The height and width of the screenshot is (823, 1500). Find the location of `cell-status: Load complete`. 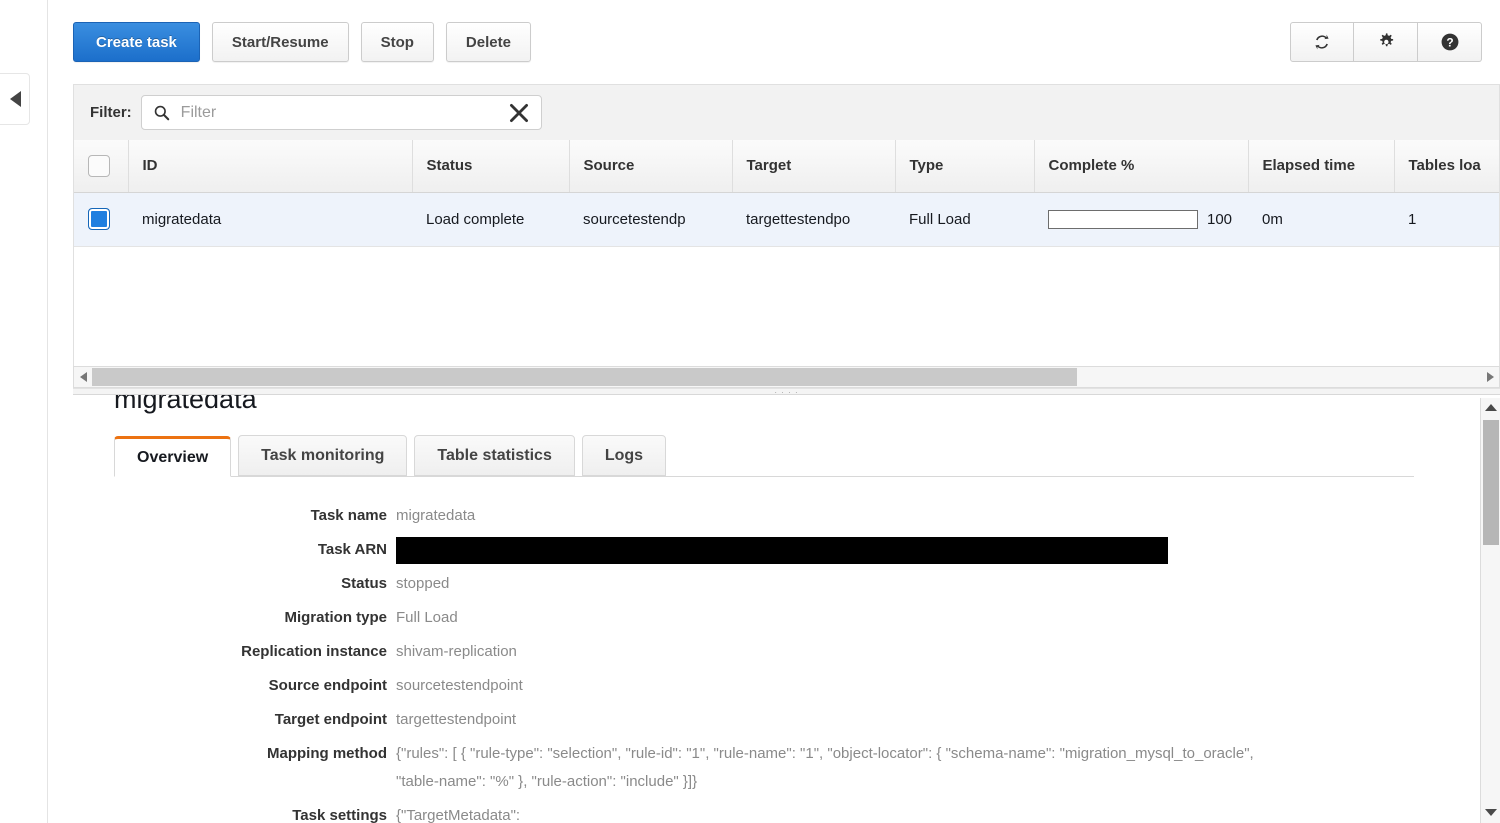

cell-status: Load complete is located at coordinates (490, 219).